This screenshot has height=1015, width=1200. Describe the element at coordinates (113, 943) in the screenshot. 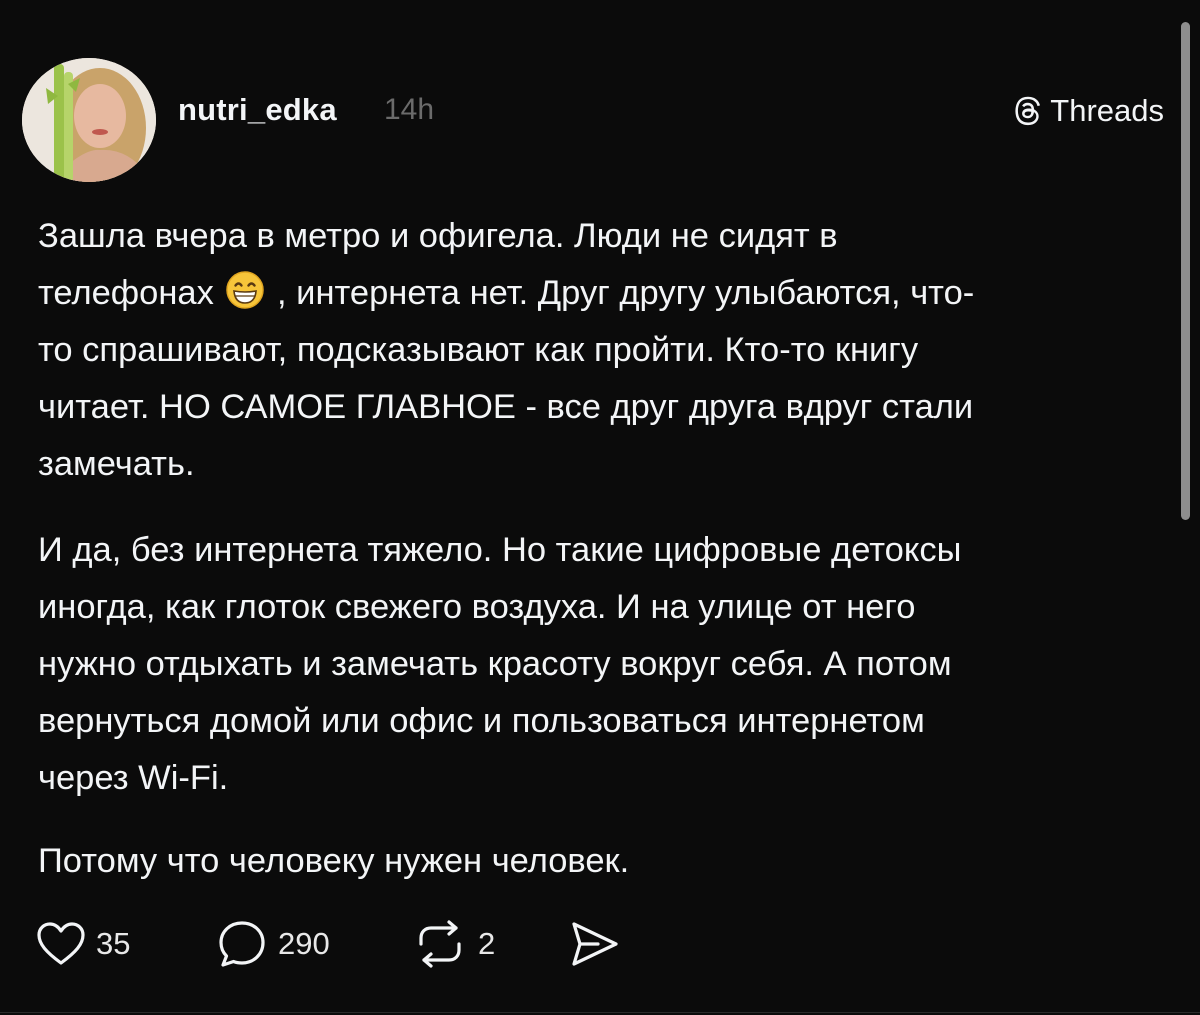

I see `like-count: 35` at that location.